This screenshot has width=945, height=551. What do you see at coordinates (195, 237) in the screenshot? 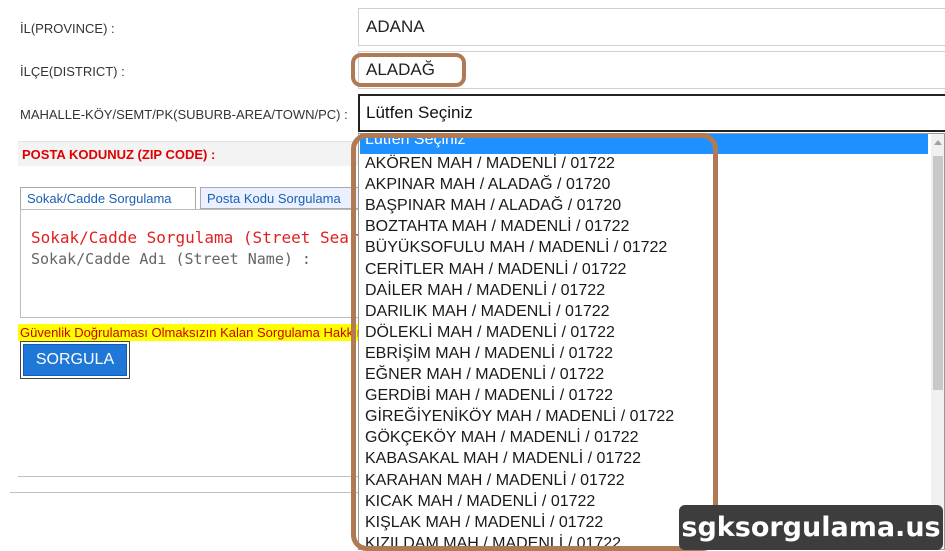
I see `panel-title: Sokak/Cadde Sorgulama (Street Search)` at bounding box center [195, 237].